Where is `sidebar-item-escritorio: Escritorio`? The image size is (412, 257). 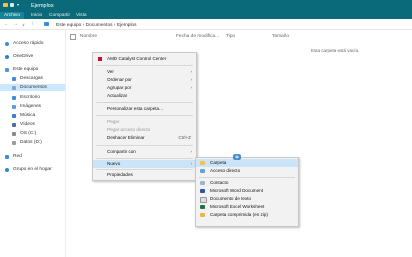
sidebar-item-escritorio: Escritorio is located at coordinates (32, 97).